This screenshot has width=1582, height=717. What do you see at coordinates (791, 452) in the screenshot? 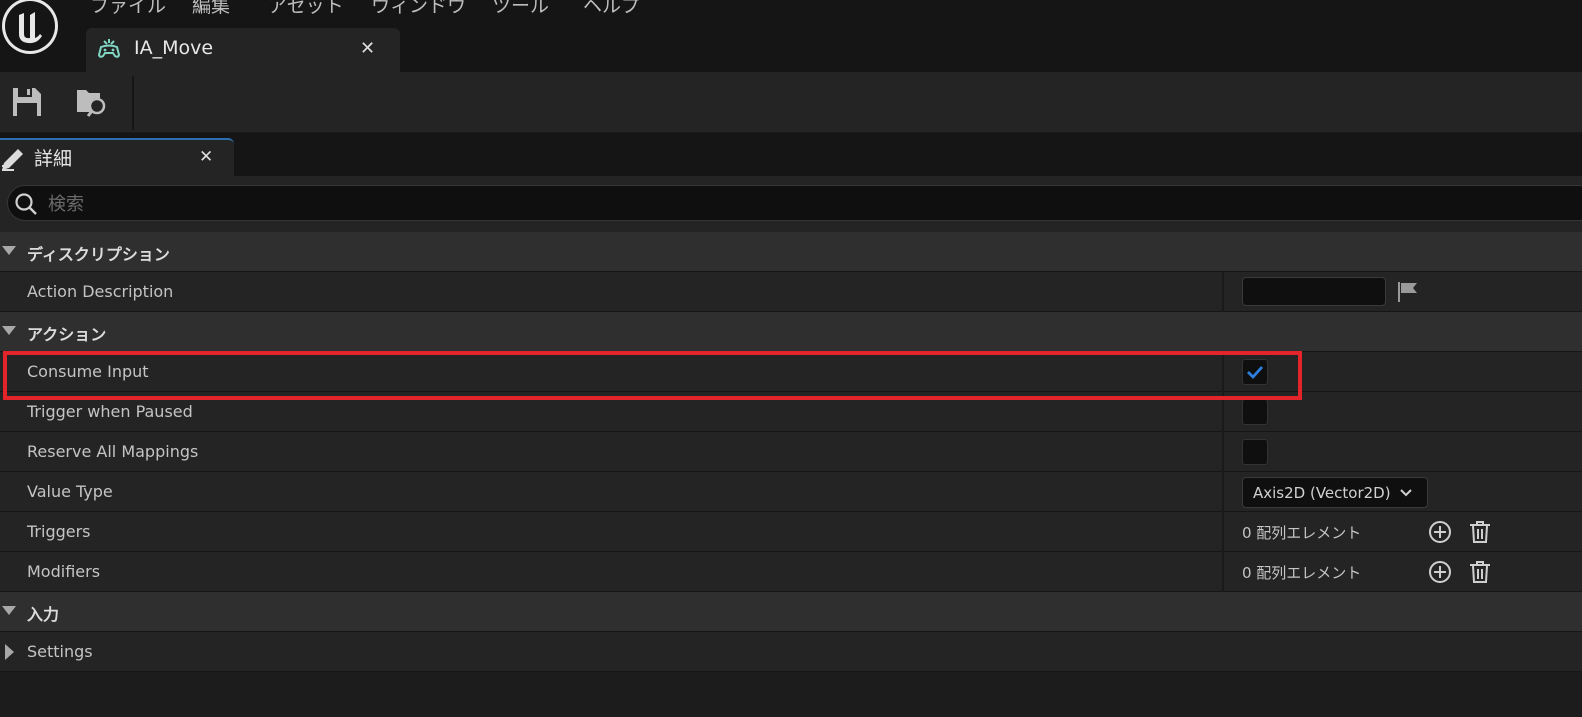
I see `property-row-reserve-all-mappings: Reserve All Mappings` at bounding box center [791, 452].